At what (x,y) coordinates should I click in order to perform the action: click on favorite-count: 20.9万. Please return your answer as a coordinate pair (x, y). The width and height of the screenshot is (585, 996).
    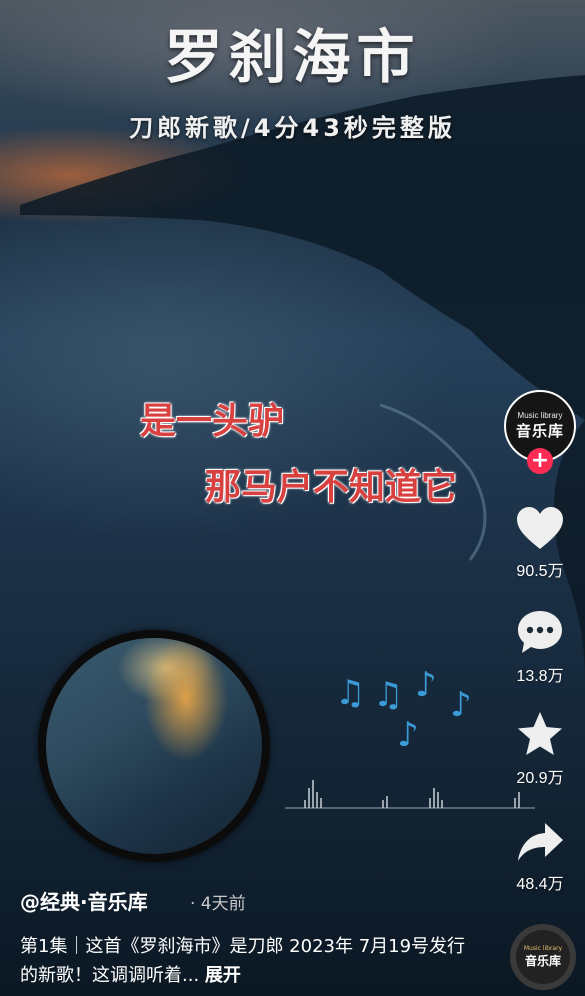
    Looking at the image, I should click on (540, 778).